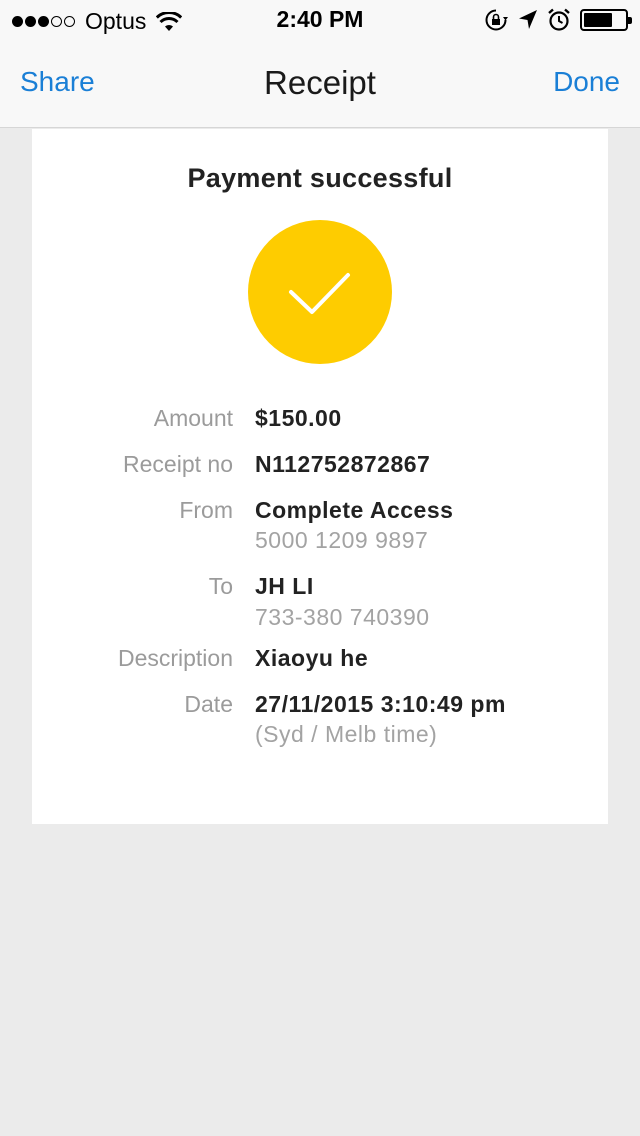 Image resolution: width=640 pixels, height=1136 pixels. What do you see at coordinates (193, 418) in the screenshot?
I see `amount-label: Amount` at bounding box center [193, 418].